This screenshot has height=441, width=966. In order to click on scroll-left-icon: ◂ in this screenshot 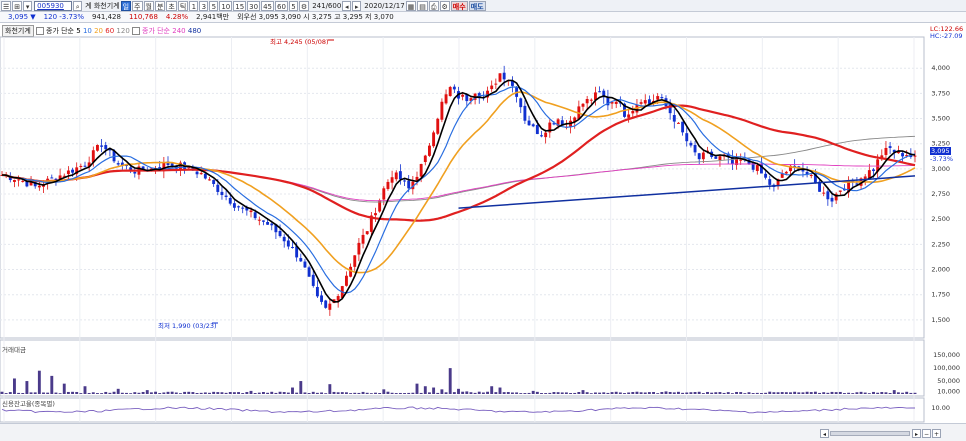, I will do `click(824, 433)`.